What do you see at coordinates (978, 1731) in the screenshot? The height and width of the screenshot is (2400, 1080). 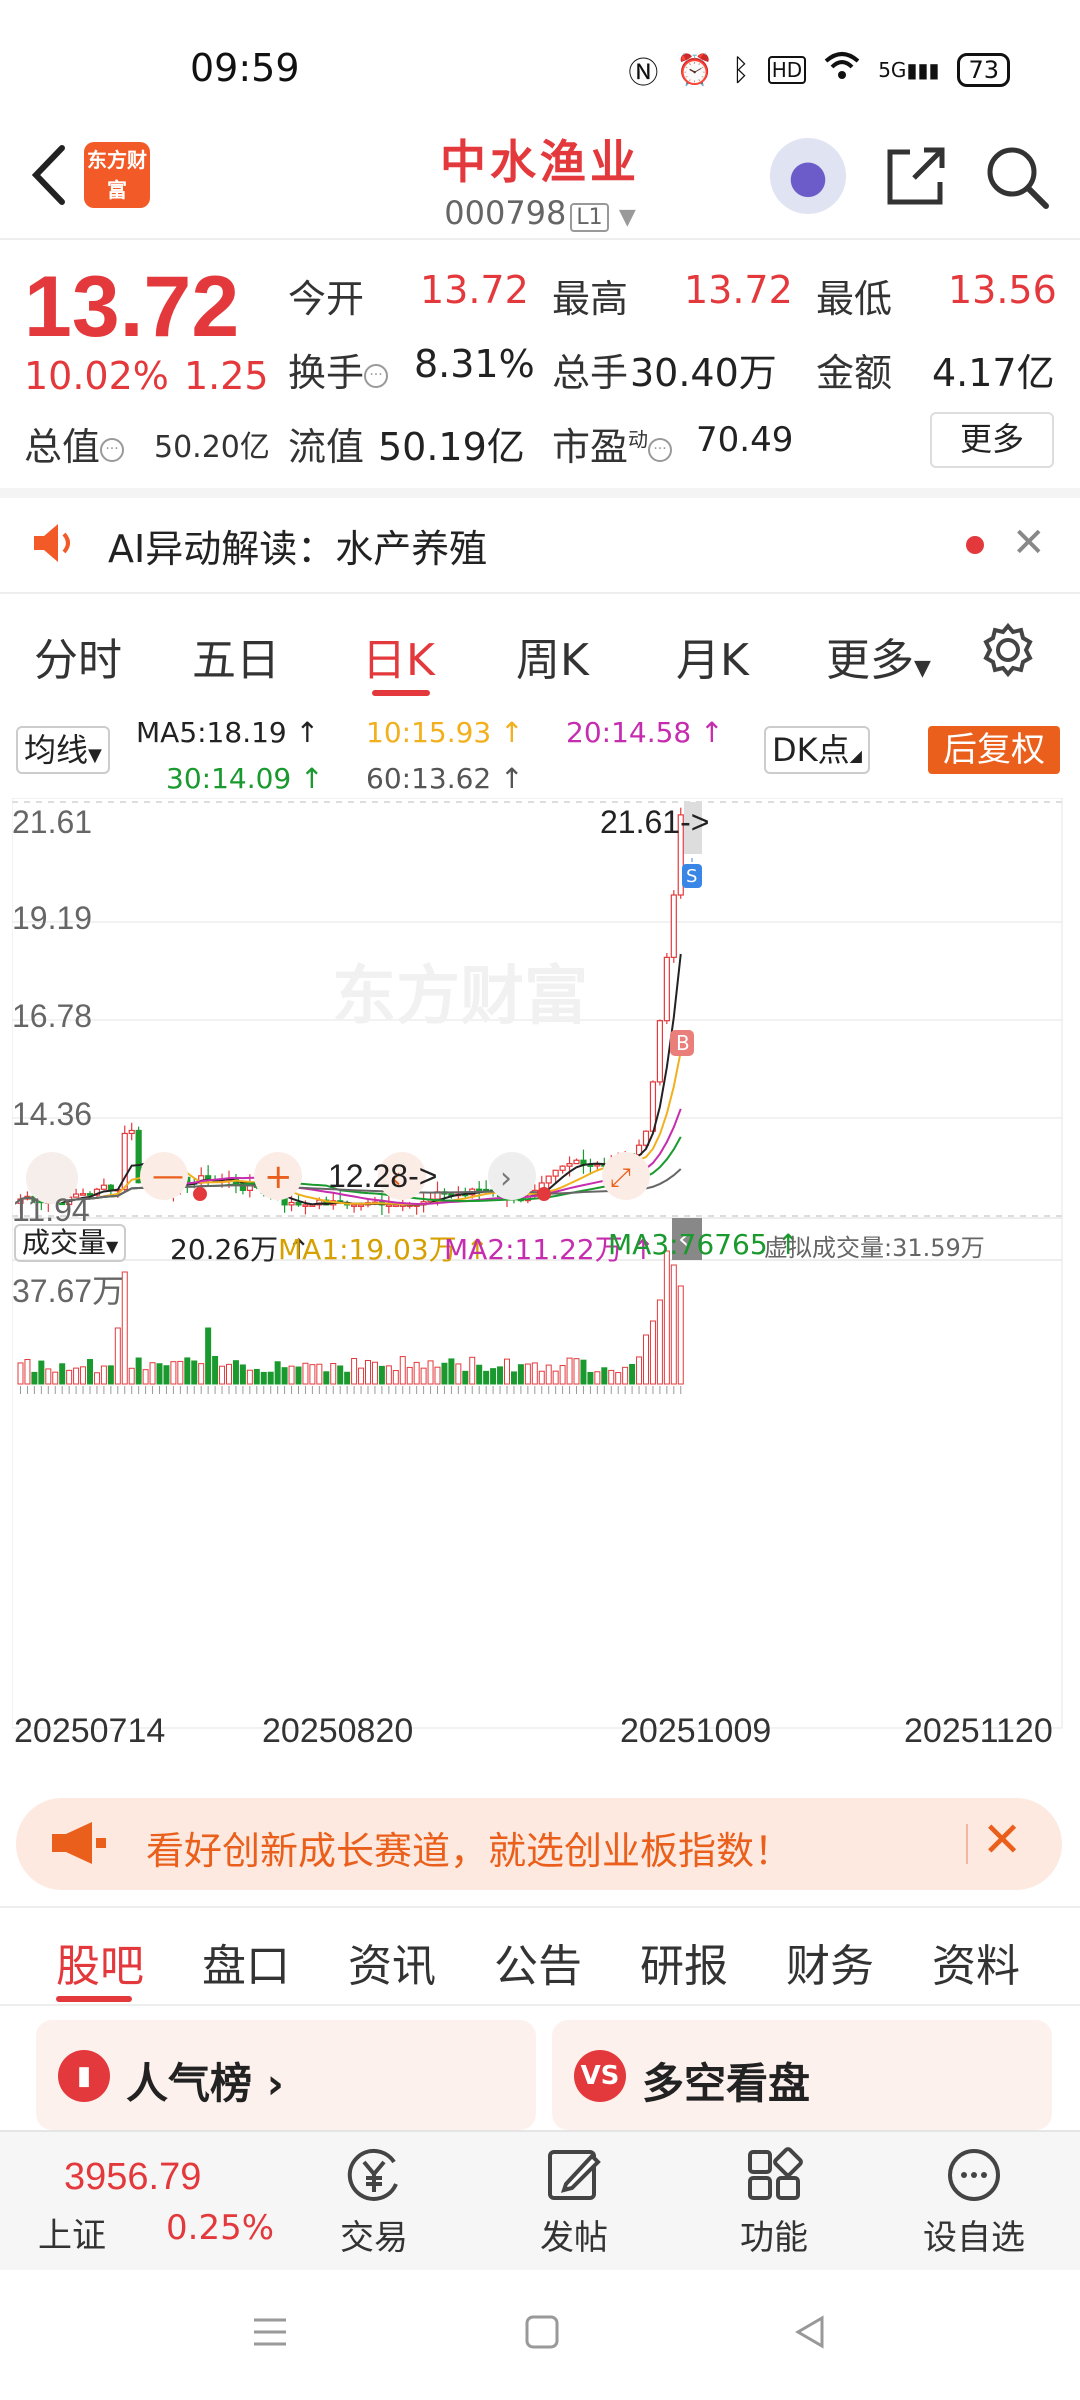 I see `date-label: 20251120` at bounding box center [978, 1731].